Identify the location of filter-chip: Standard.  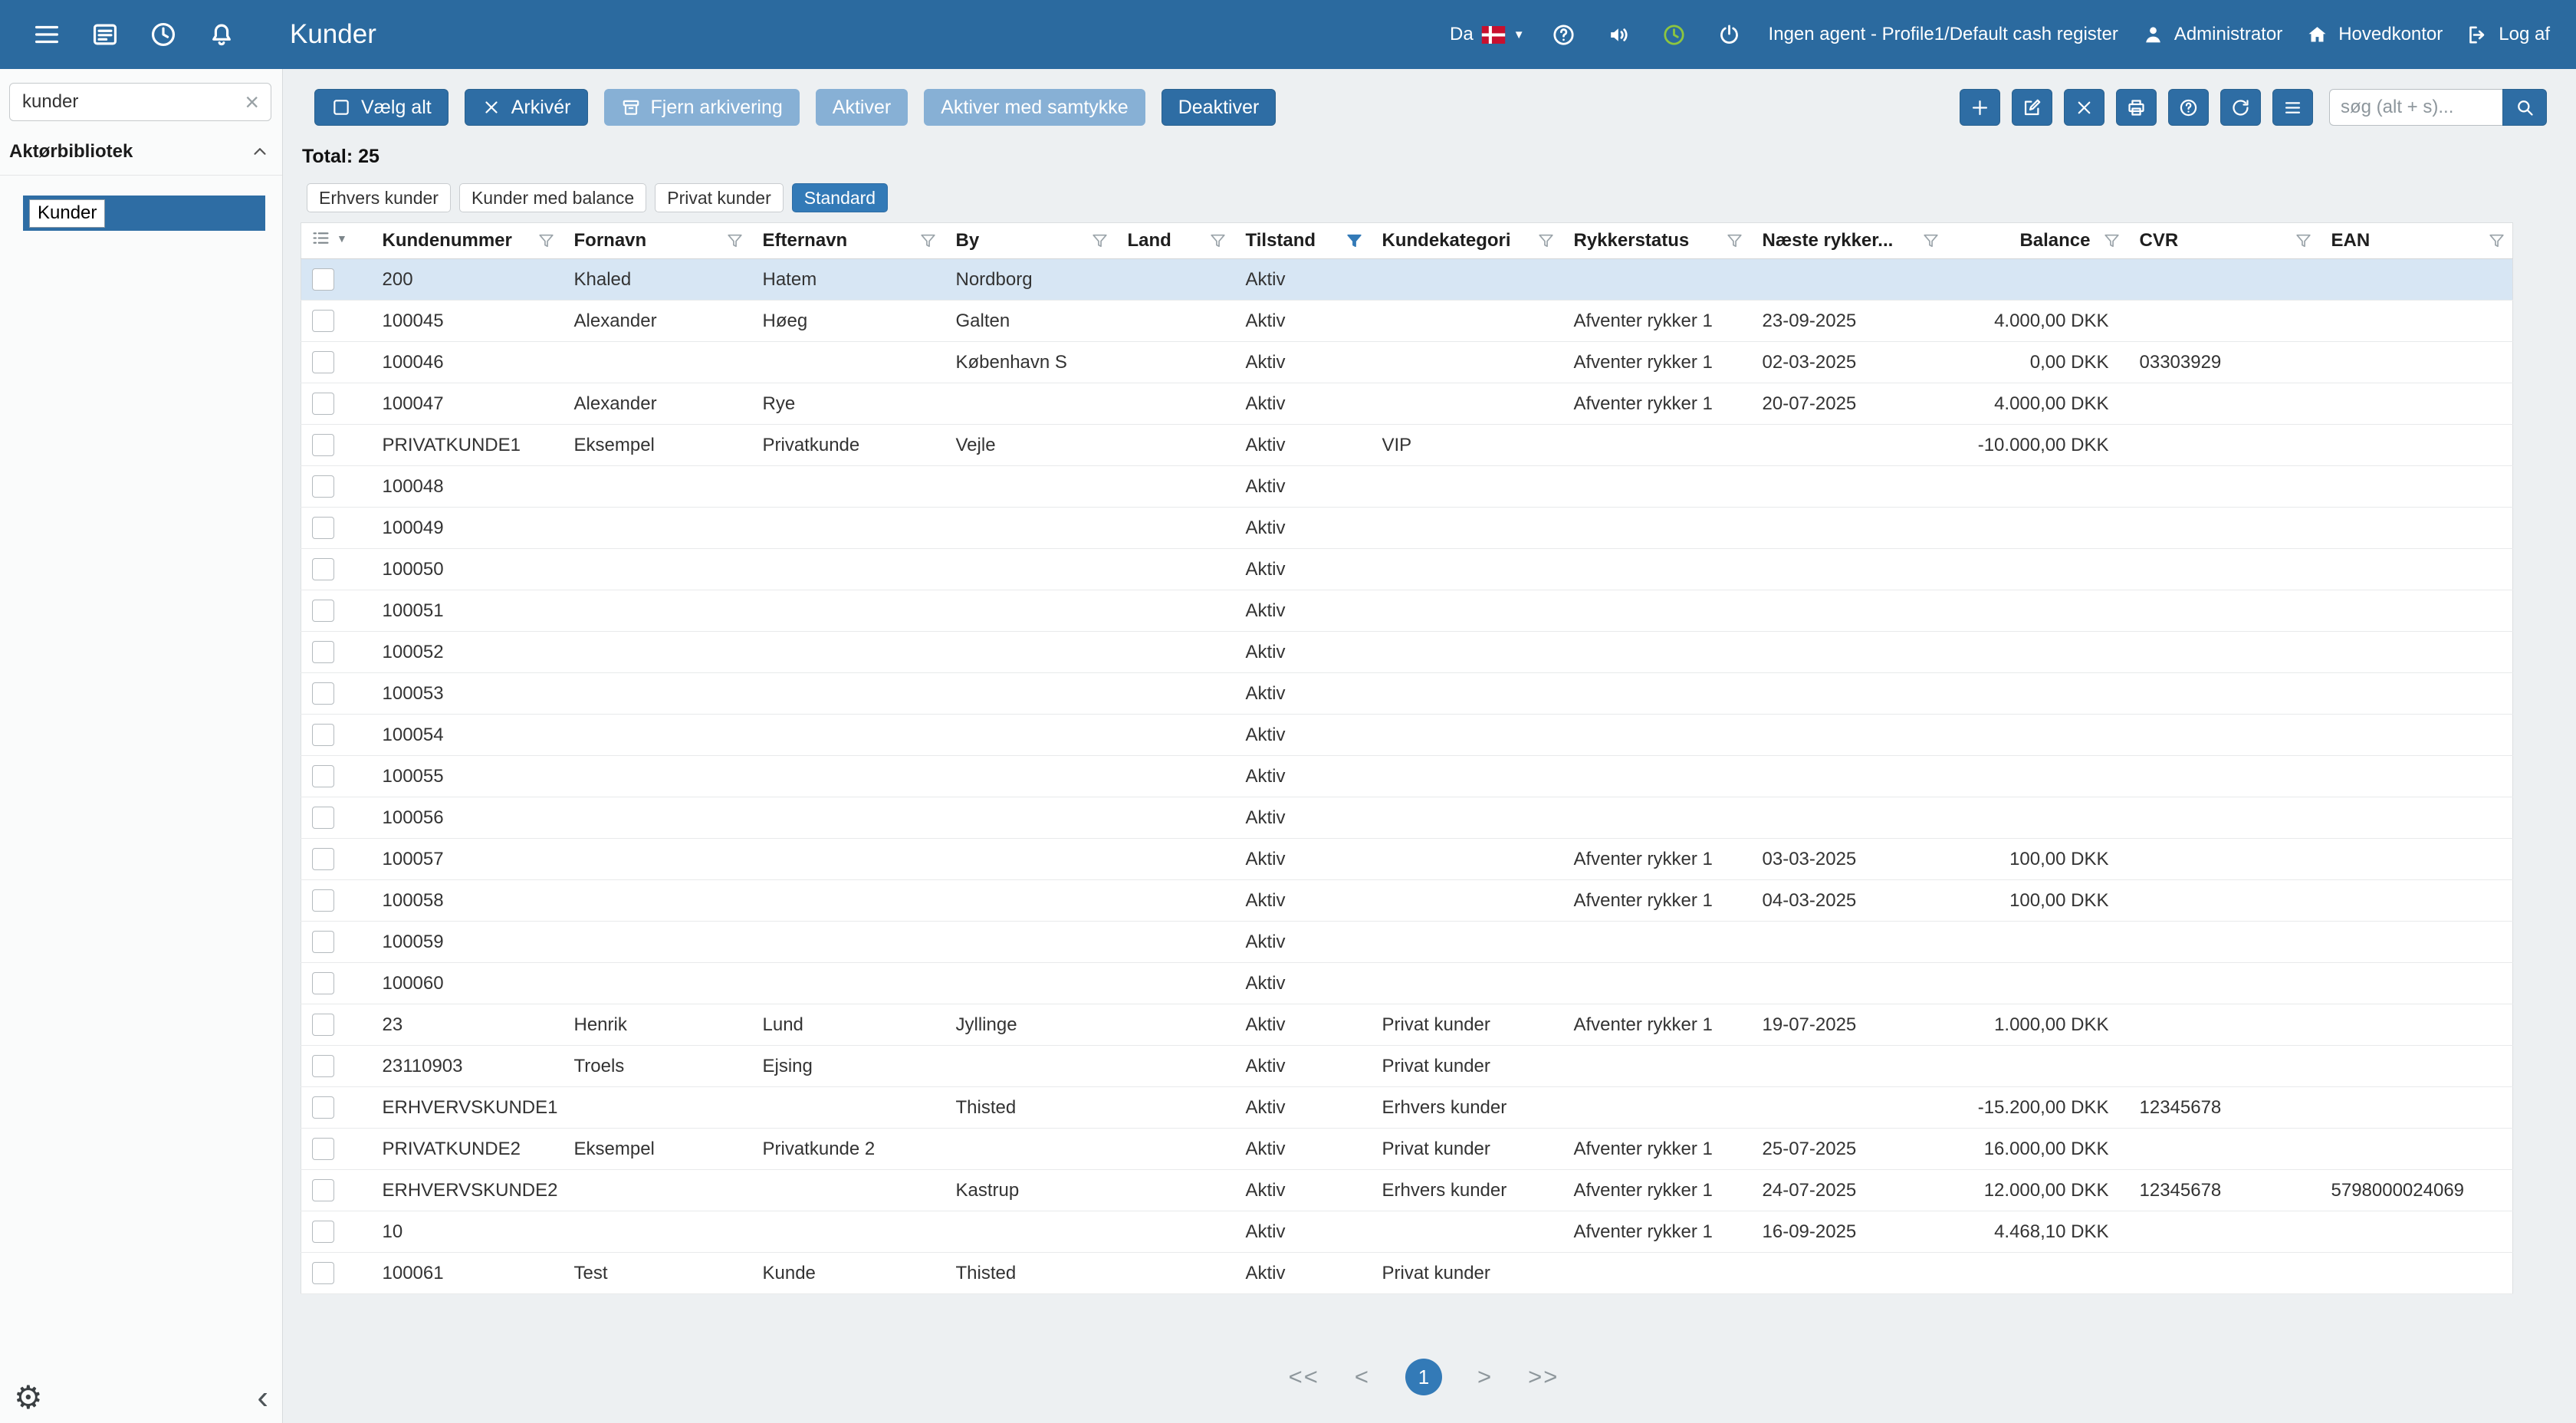
(840, 197).